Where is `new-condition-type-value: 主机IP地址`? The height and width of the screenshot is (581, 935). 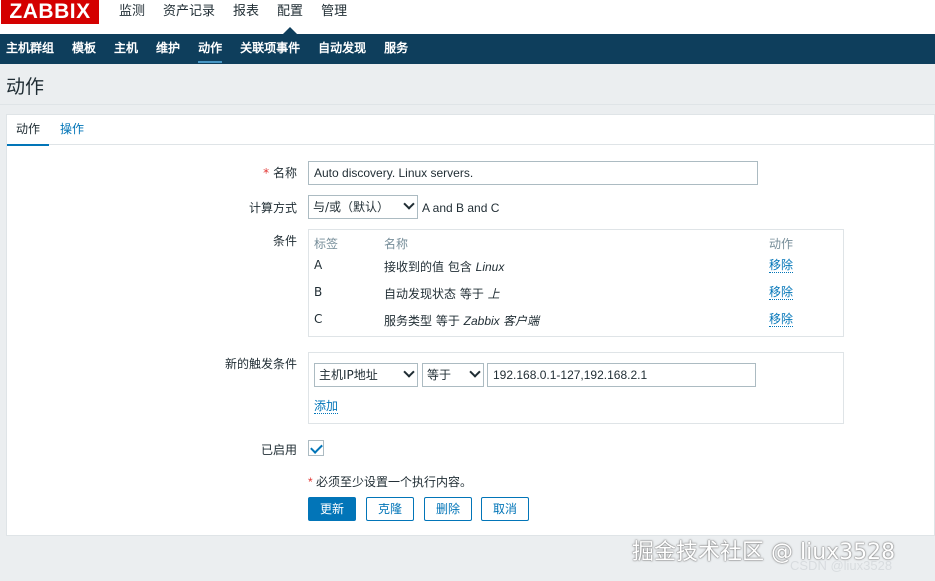 new-condition-type-value: 主机IP地址 is located at coordinates (348, 375).